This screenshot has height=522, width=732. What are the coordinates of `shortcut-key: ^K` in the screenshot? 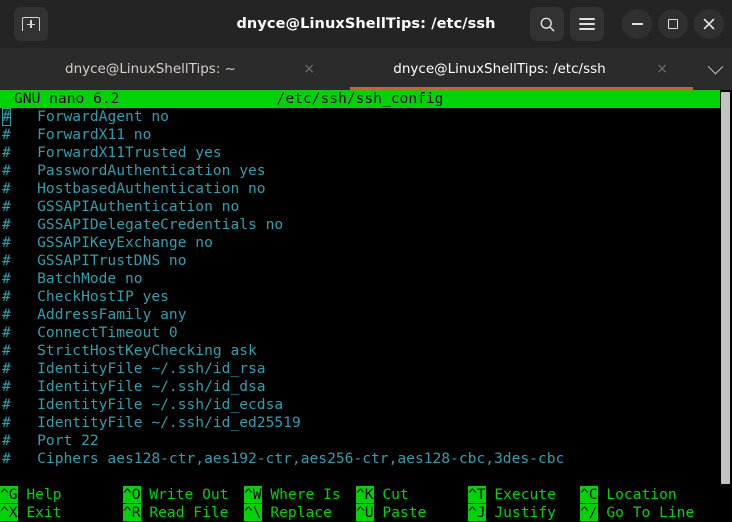 It's located at (365, 494).